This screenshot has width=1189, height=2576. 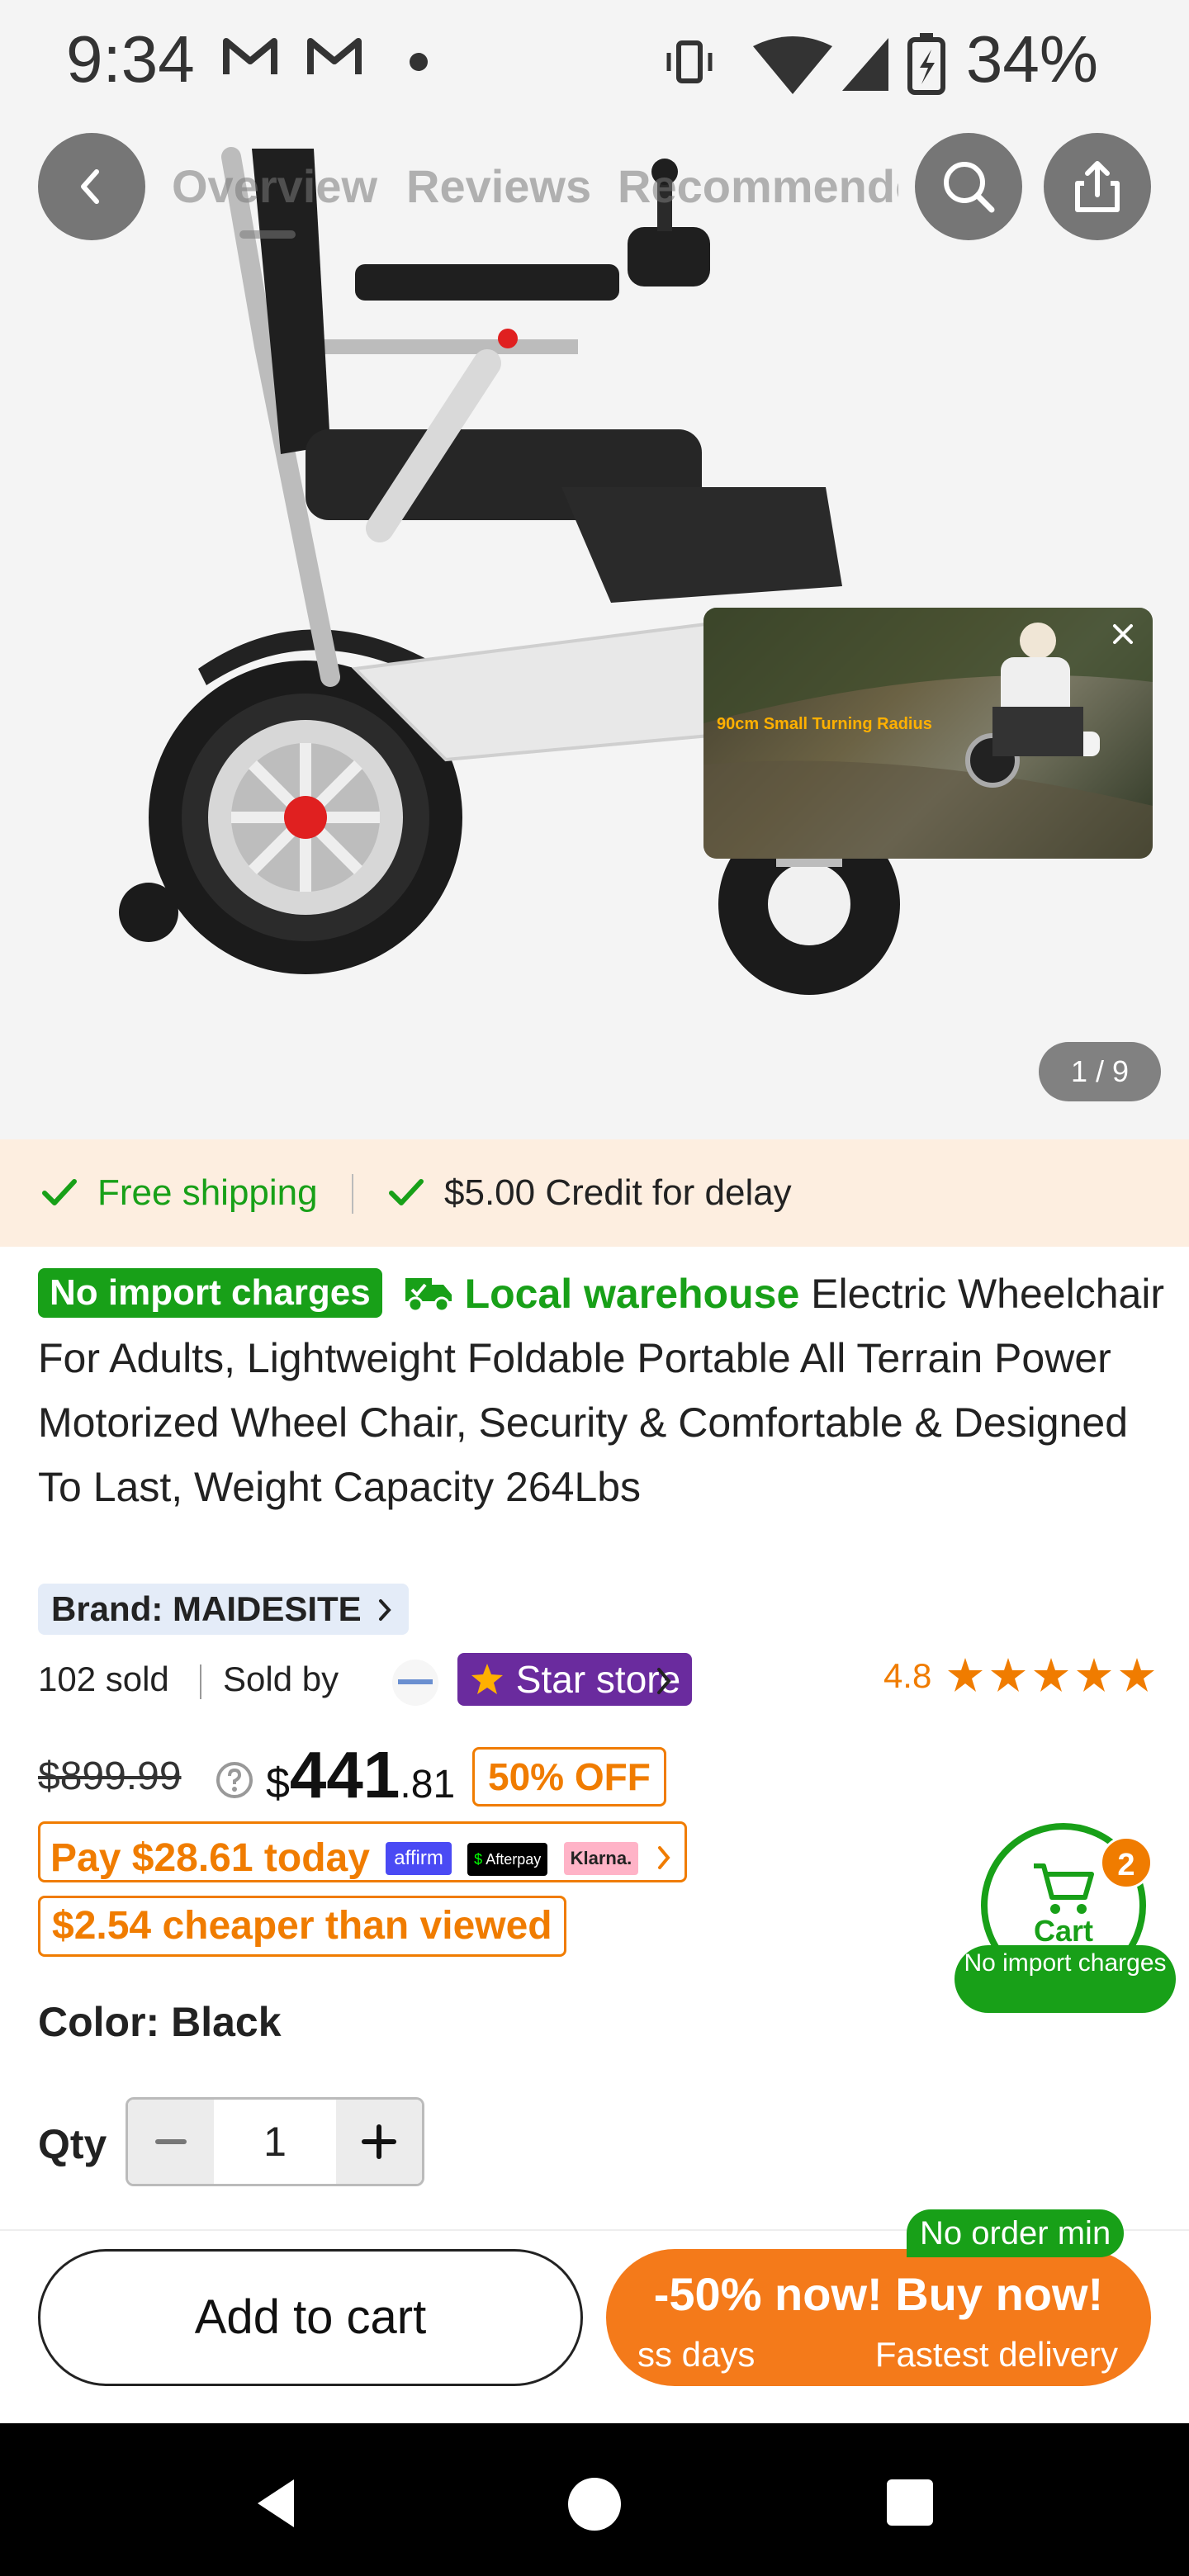 What do you see at coordinates (926, 64) in the screenshot?
I see `battery-charging-icon` at bounding box center [926, 64].